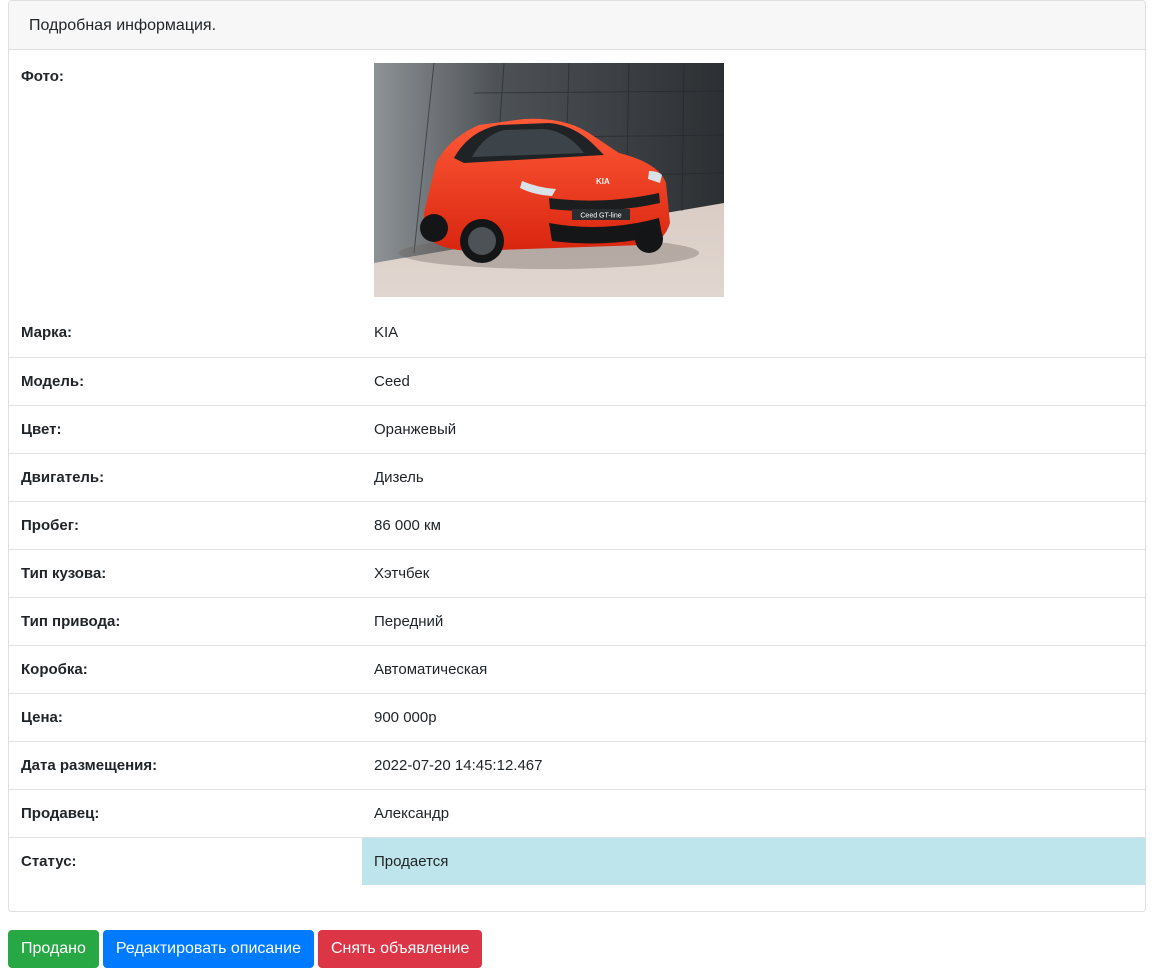 The image size is (1156, 972). I want to click on status-label: Статус:, so click(185, 860).